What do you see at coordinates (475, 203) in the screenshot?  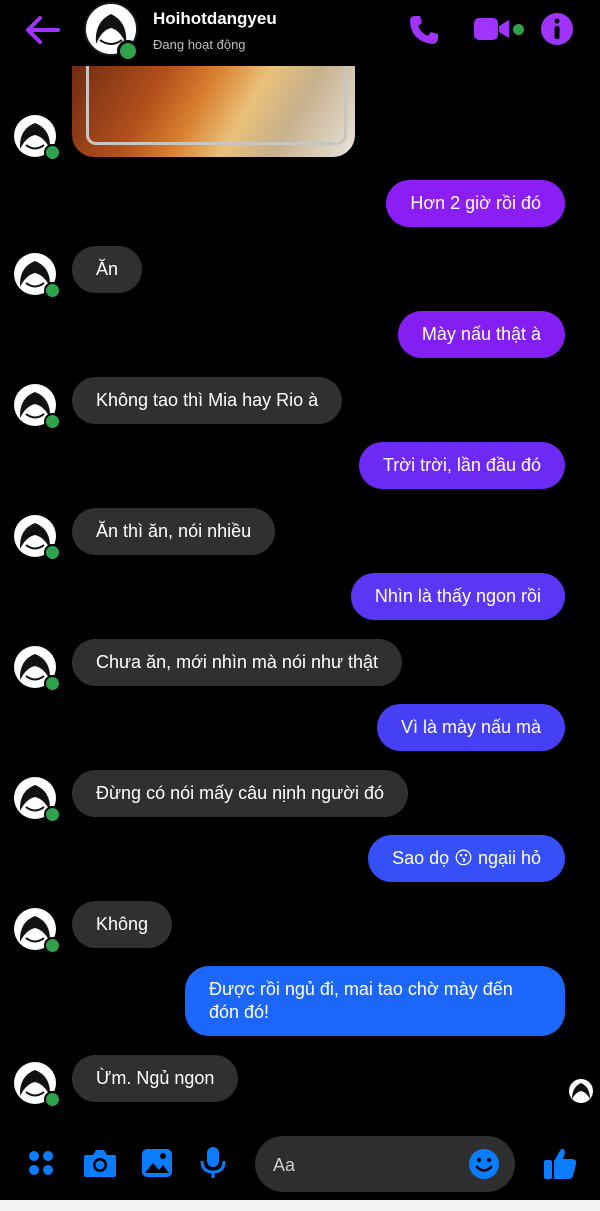 I see `message-bubble-sent: Hơn 2 giờ rồi đó` at bounding box center [475, 203].